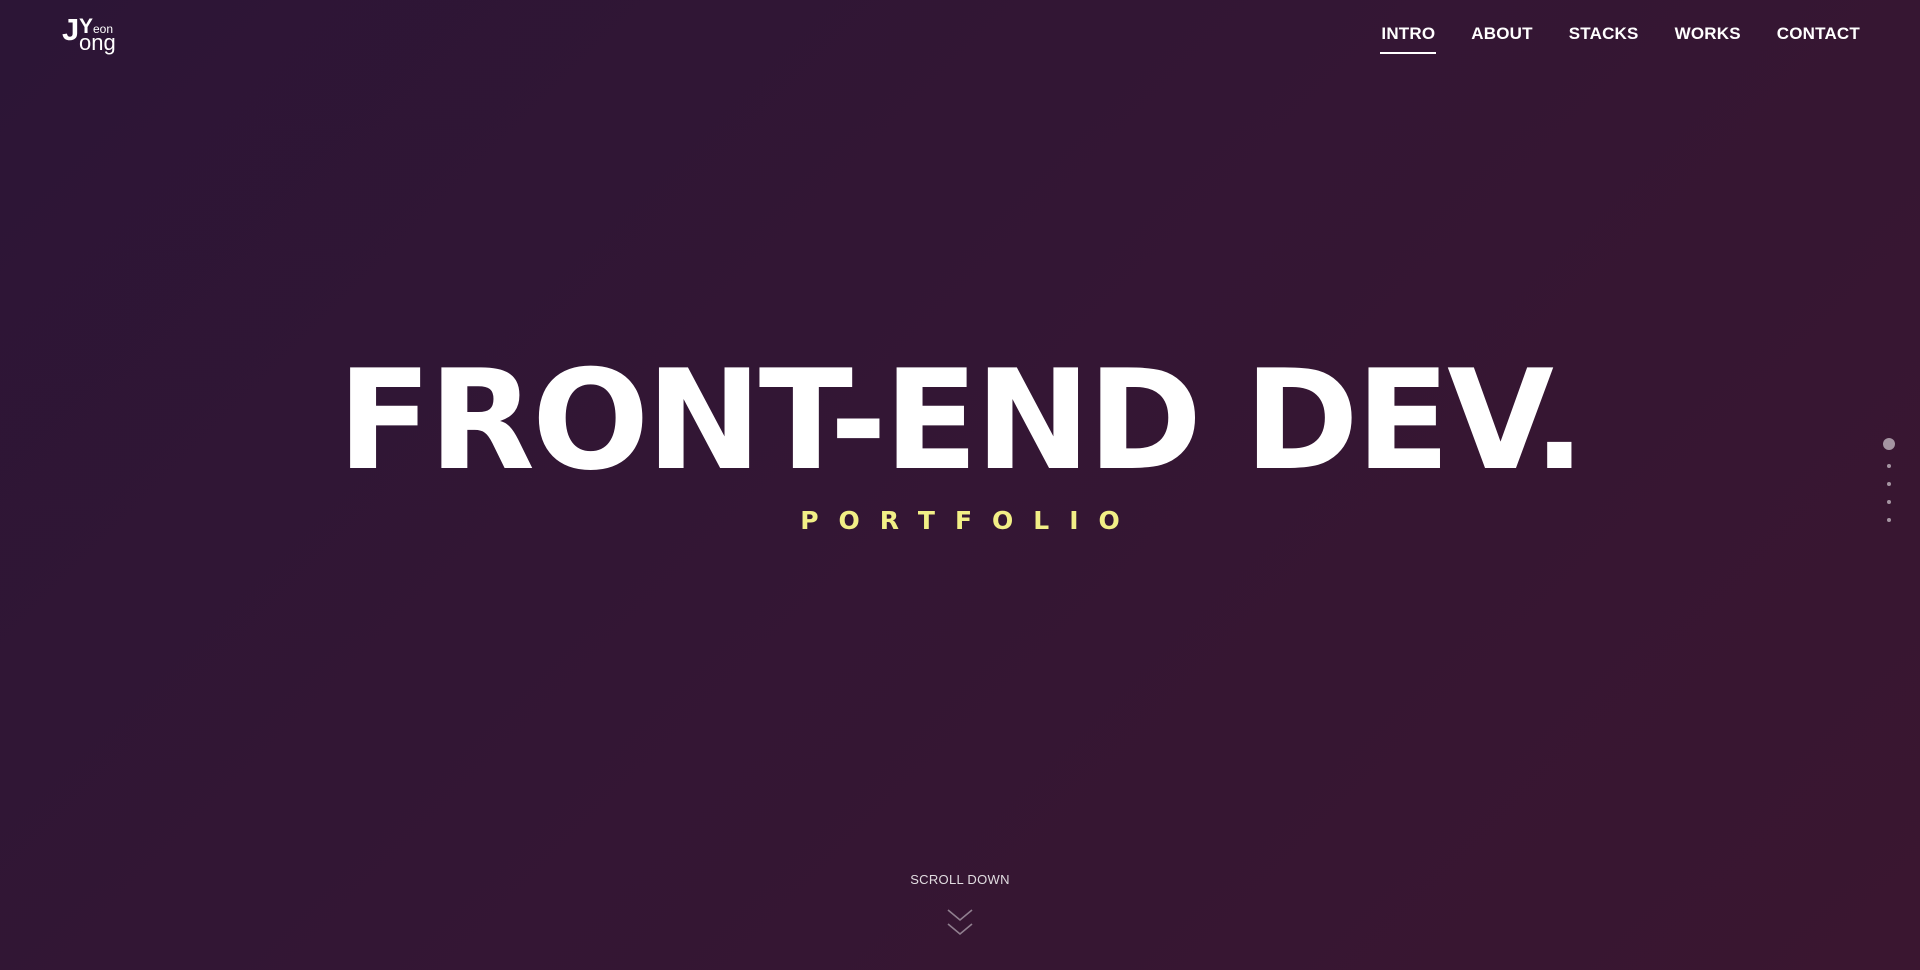  What do you see at coordinates (97, 42) in the screenshot?
I see `logo-text-ong: ong` at bounding box center [97, 42].